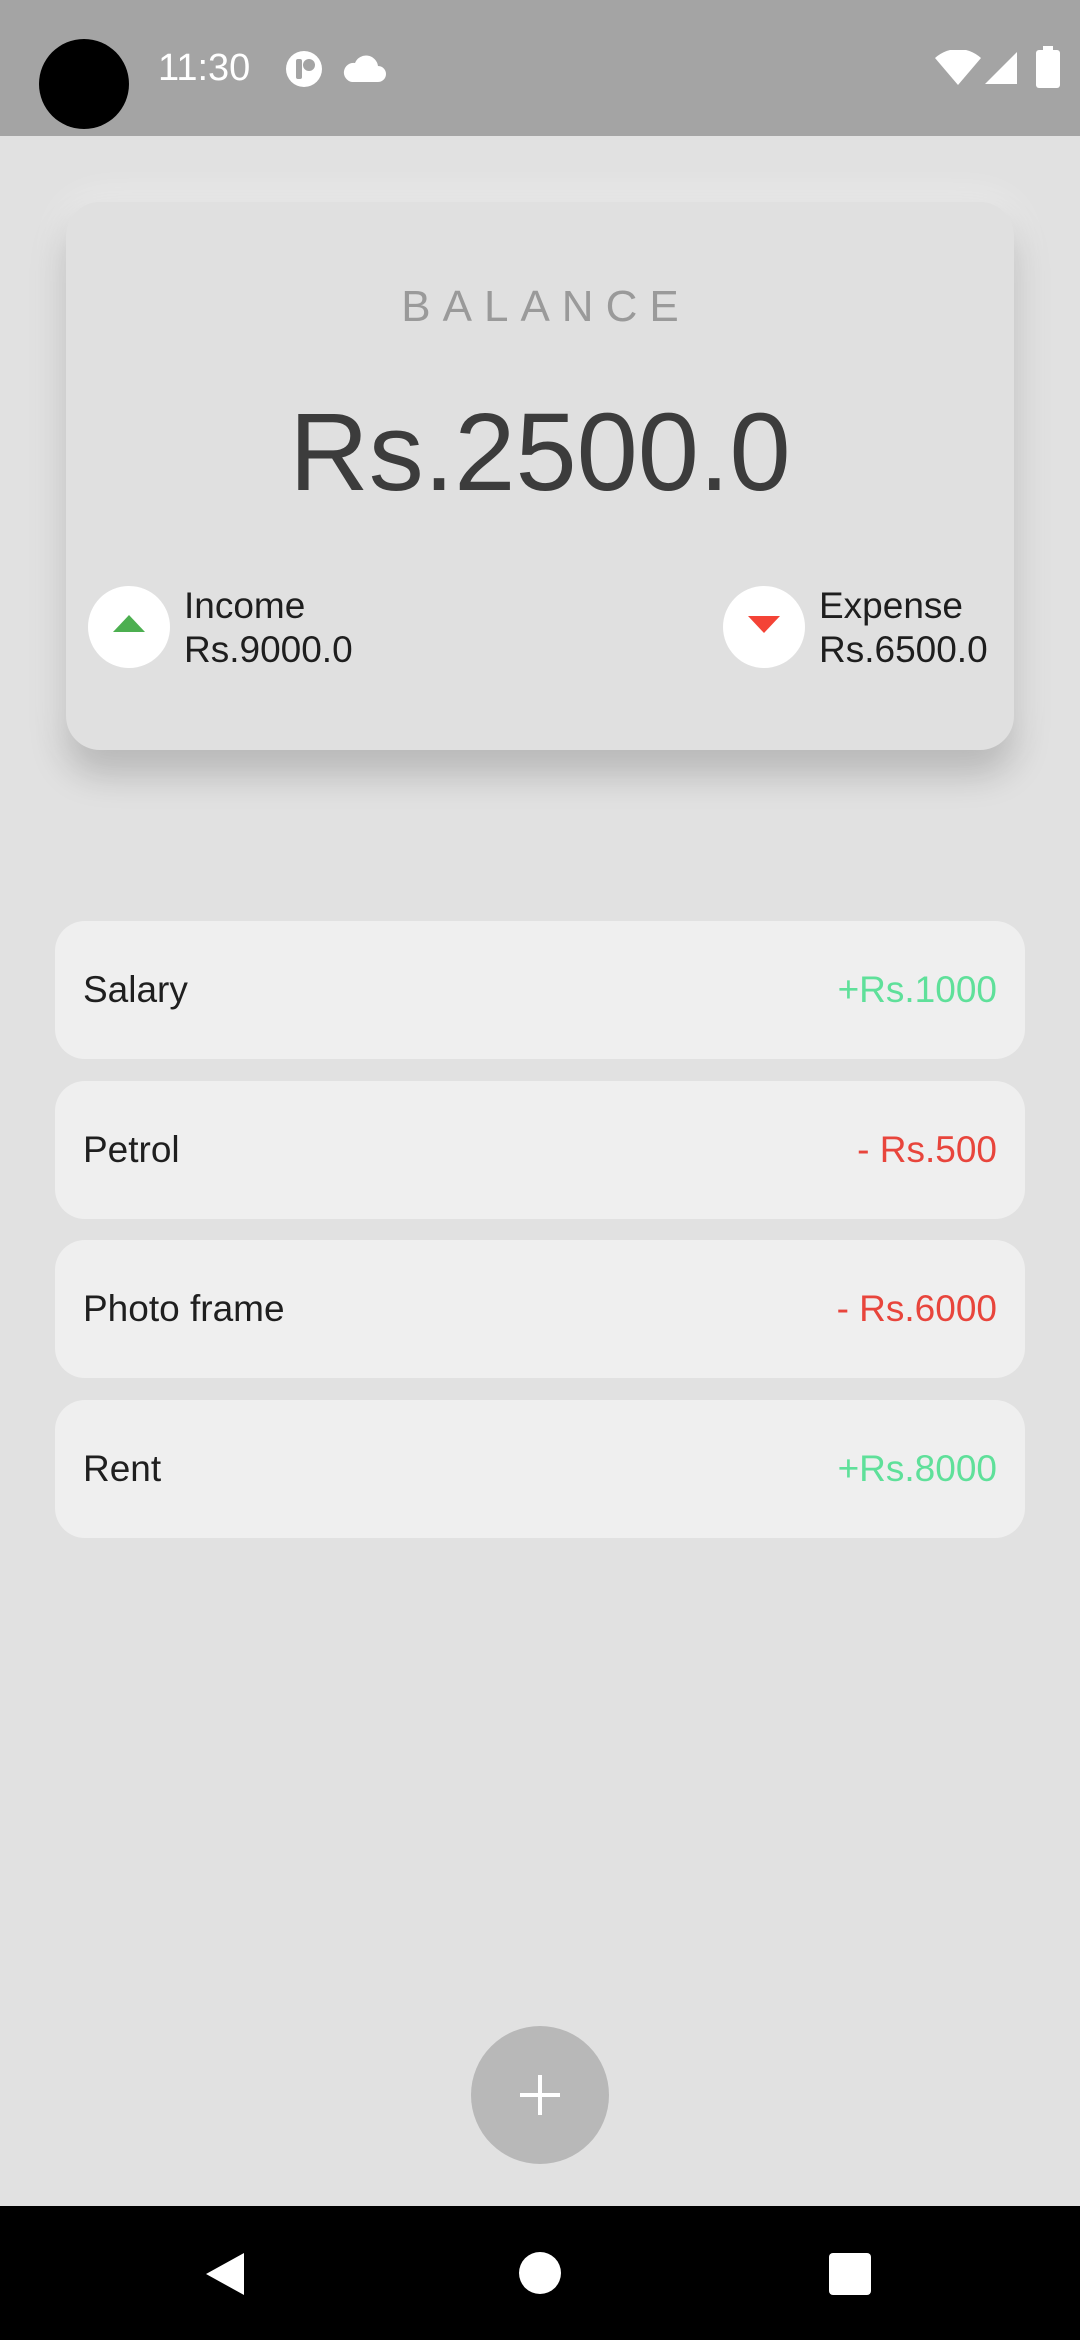 The height and width of the screenshot is (2340, 1080). Describe the element at coordinates (131, 1149) in the screenshot. I see `transaction-name: Petrol` at that location.